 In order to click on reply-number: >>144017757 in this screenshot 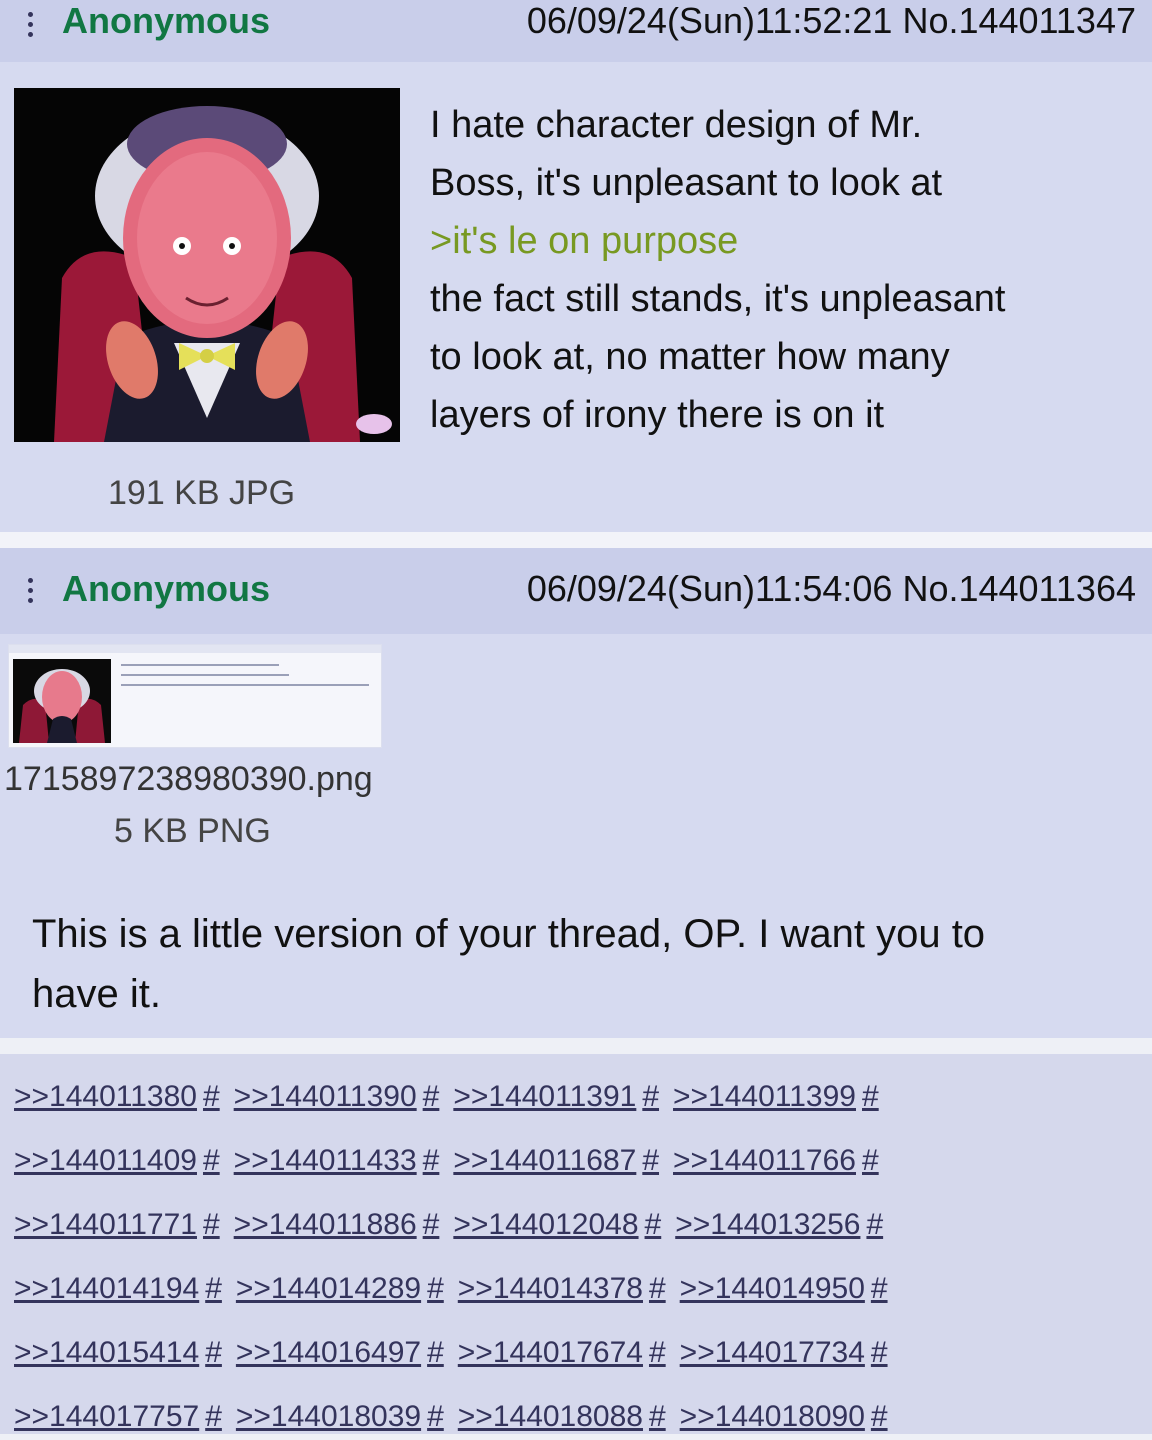, I will do `click(106, 1416)`.